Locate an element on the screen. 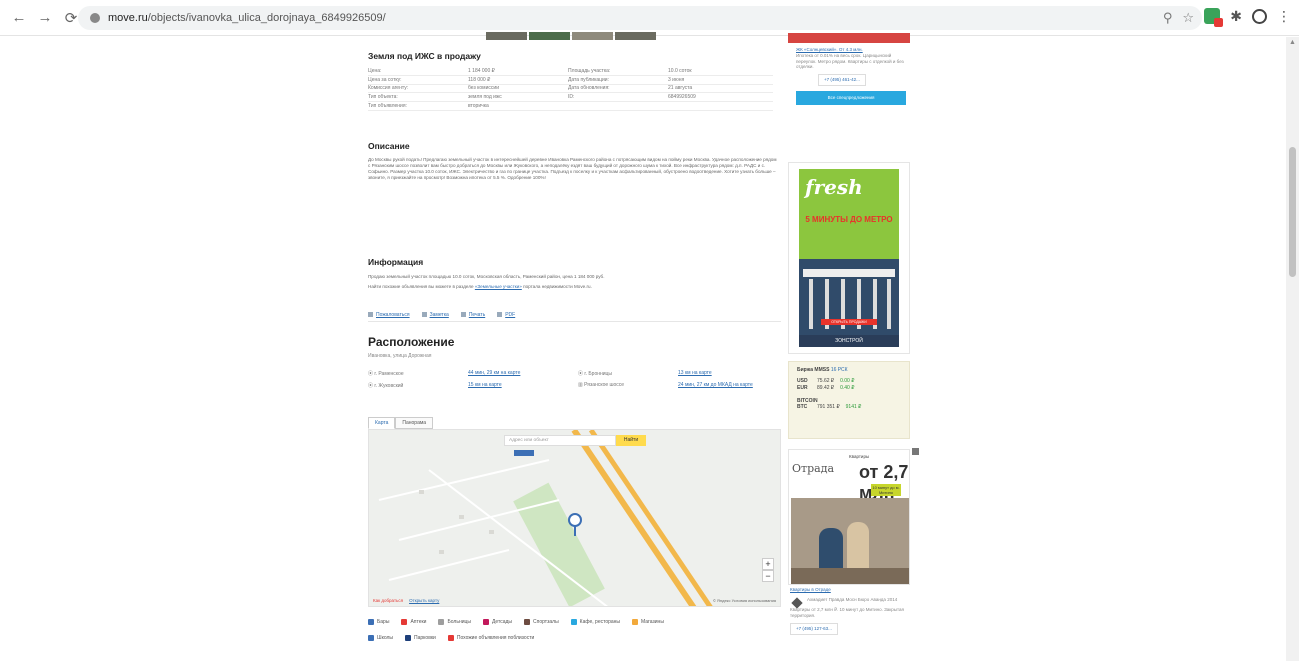 This screenshot has height=661, width=1299. detail-label: Дата публикации: is located at coordinates (588, 79).